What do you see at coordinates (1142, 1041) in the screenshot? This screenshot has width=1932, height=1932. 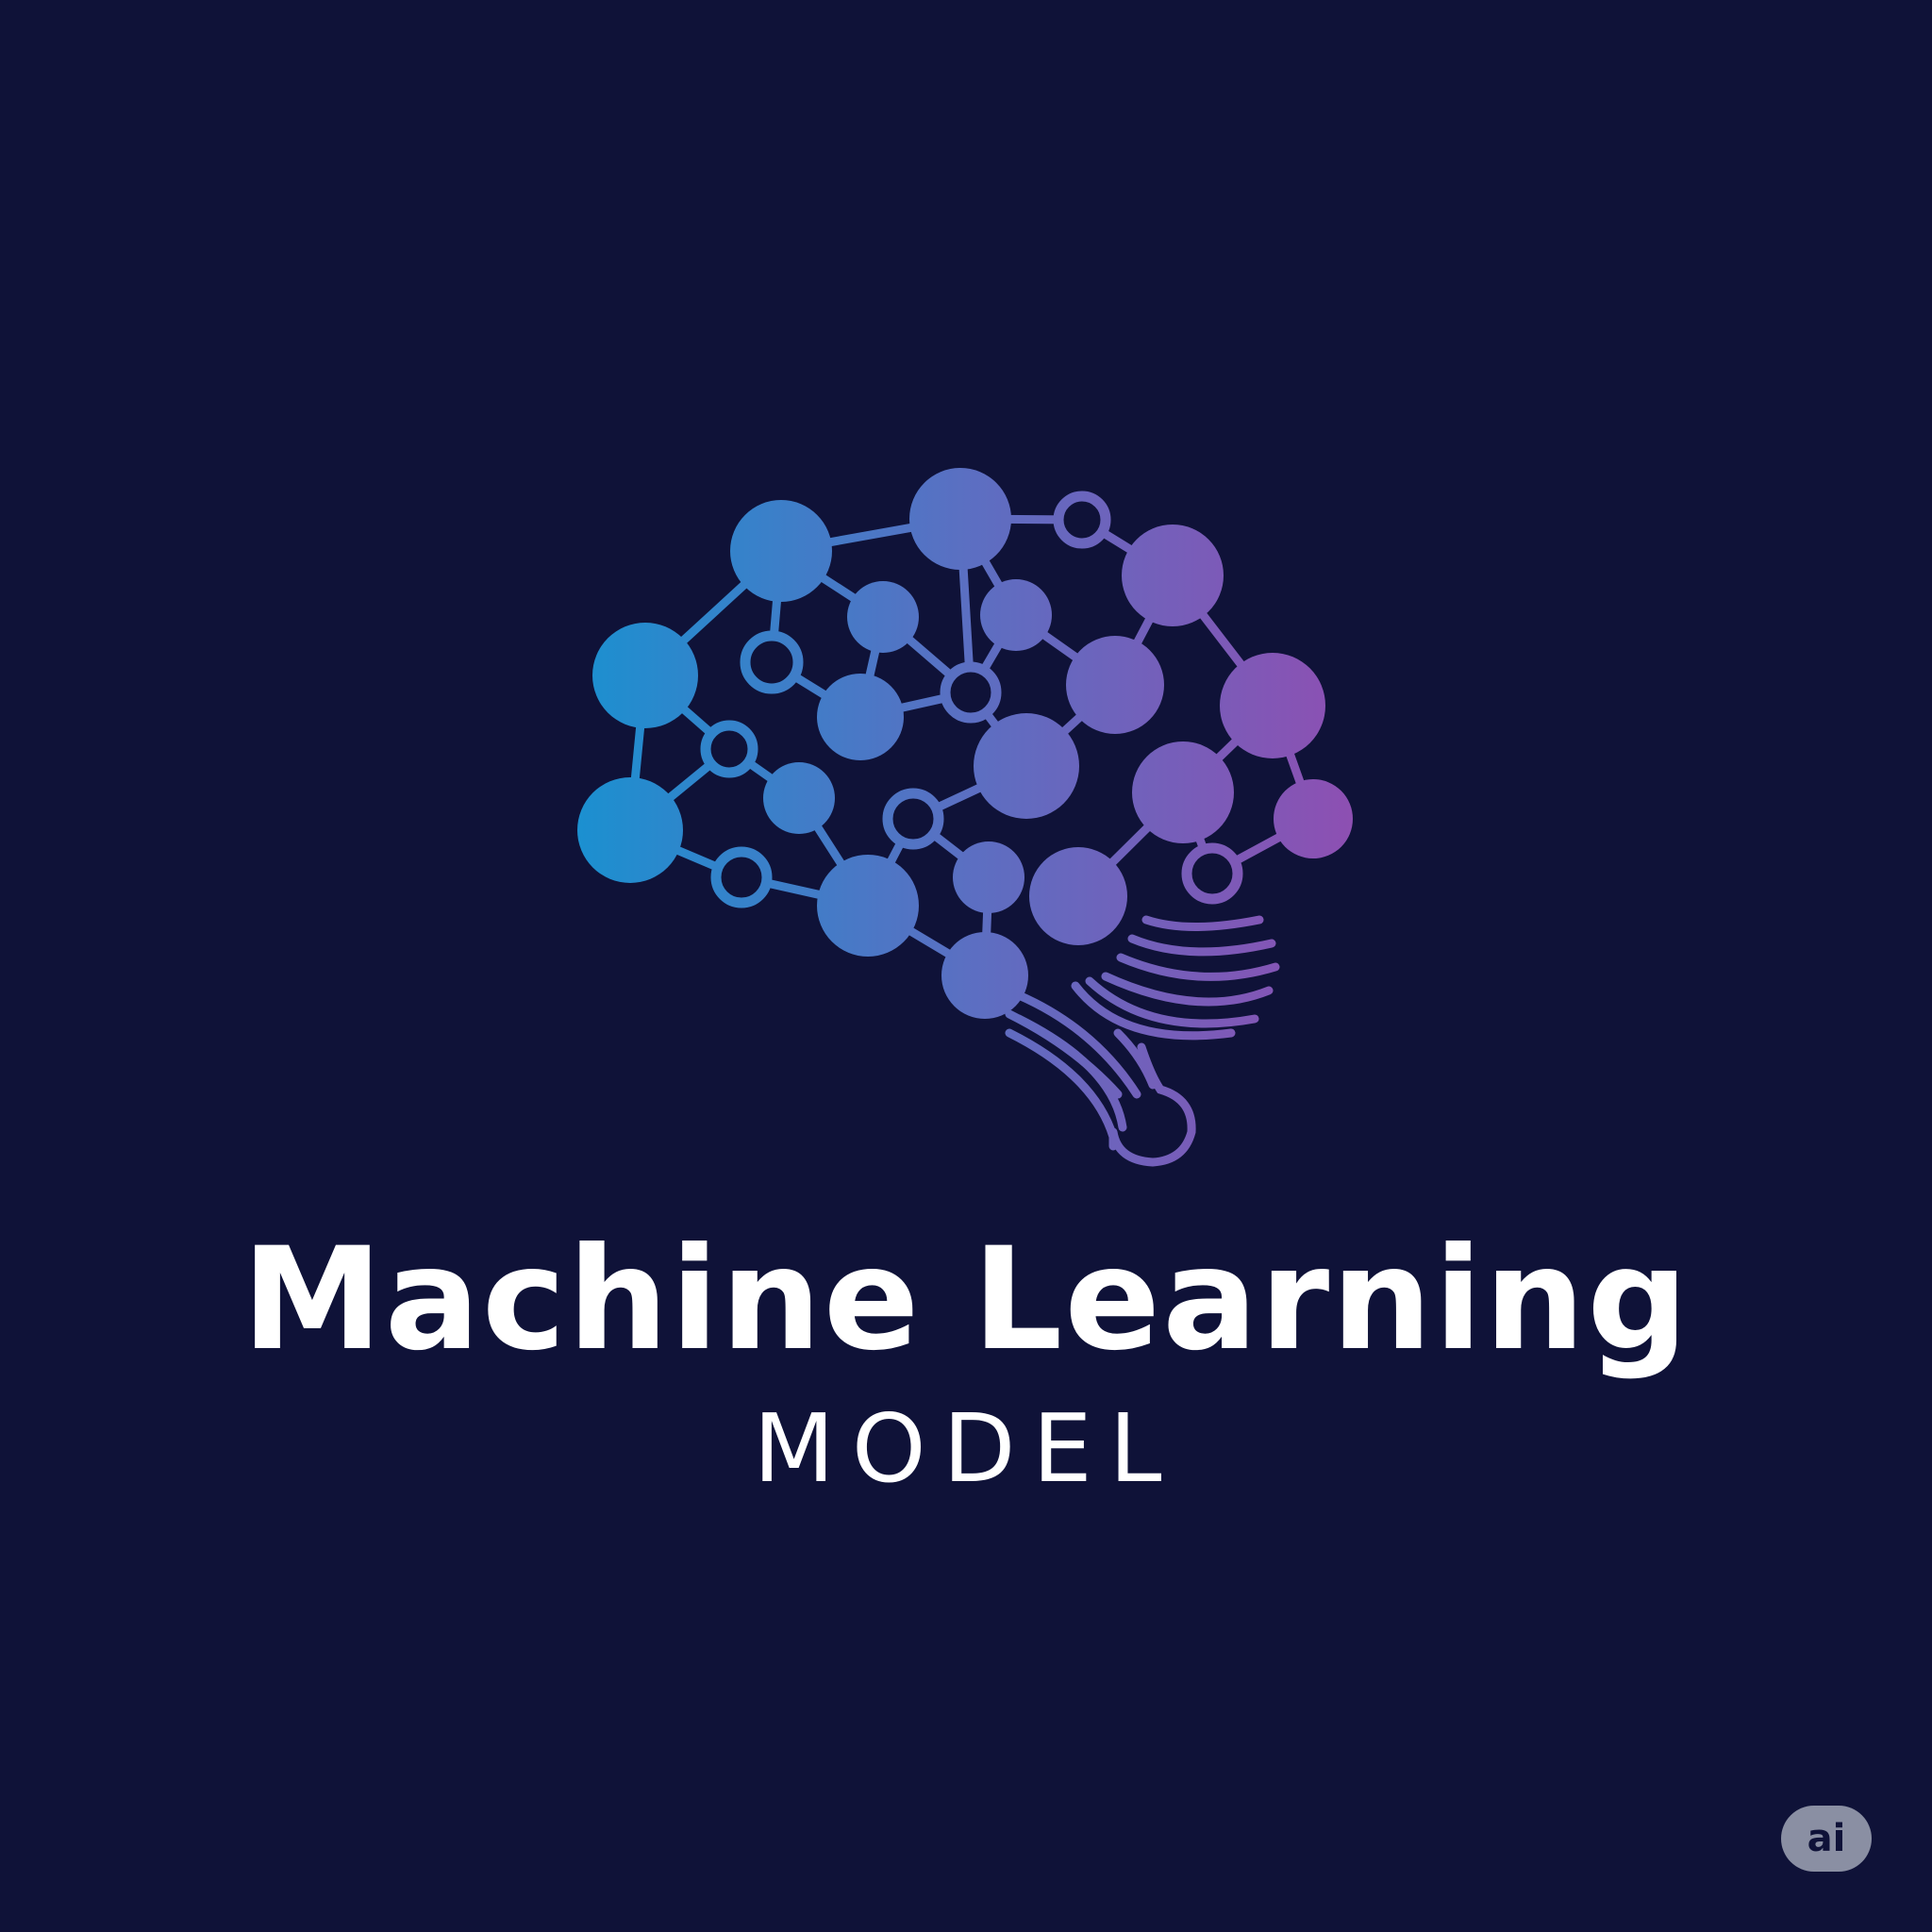 I see `brain-stem-lines` at bounding box center [1142, 1041].